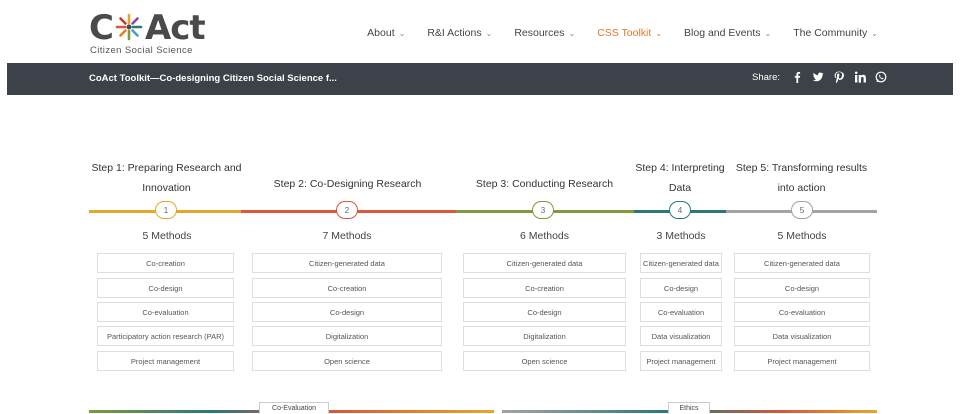  I want to click on step-3-method-item: Open science, so click(544, 361).